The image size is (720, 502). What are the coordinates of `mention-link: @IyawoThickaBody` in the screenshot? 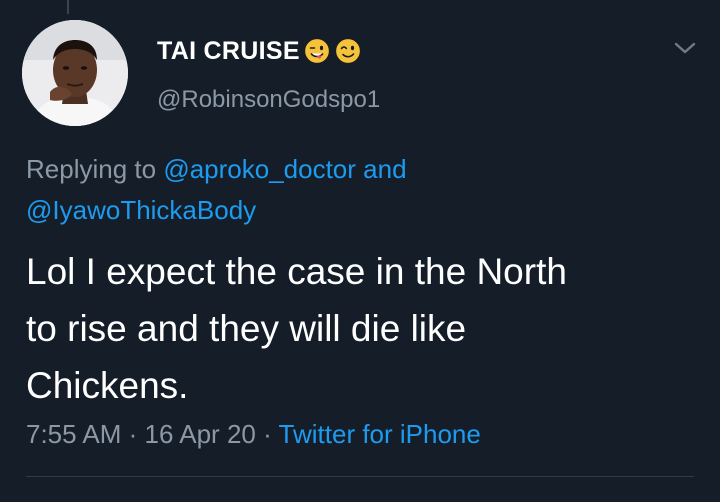 It's located at (141, 210).